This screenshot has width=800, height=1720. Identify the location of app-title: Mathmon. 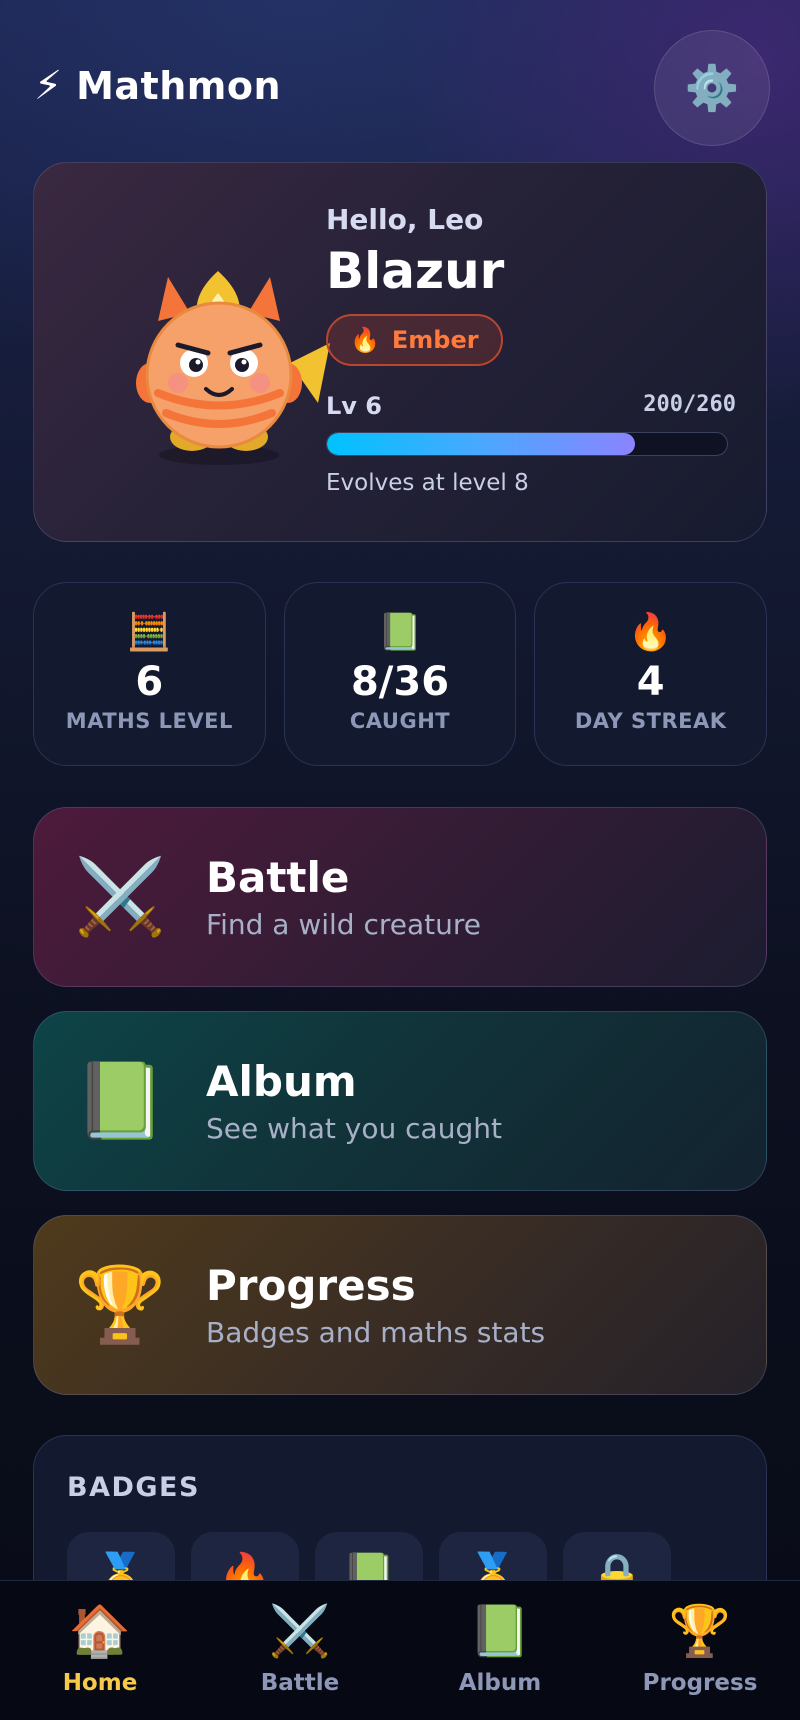
(179, 86).